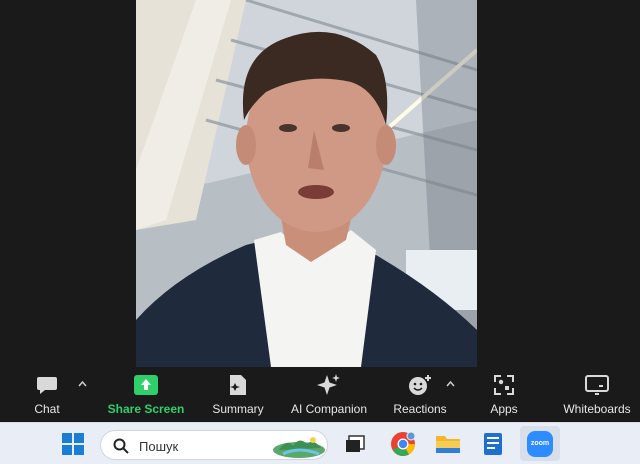 Image resolution: width=640 pixels, height=464 pixels. Describe the element at coordinates (329, 385) in the screenshot. I see `ai-companion-icon` at that location.